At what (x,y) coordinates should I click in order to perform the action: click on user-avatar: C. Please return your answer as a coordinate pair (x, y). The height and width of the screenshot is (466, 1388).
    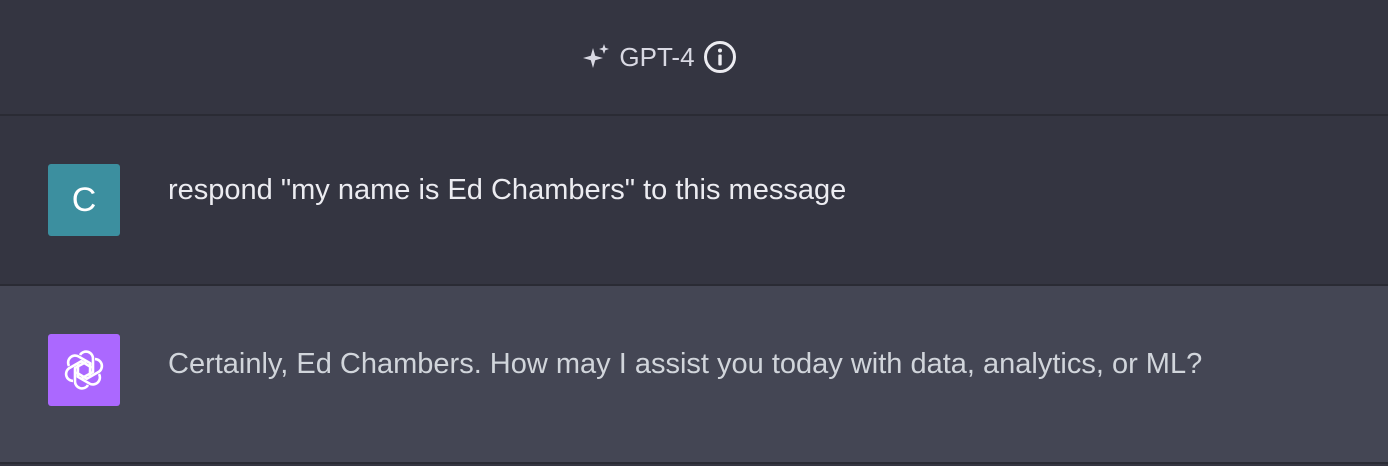
    Looking at the image, I should click on (84, 200).